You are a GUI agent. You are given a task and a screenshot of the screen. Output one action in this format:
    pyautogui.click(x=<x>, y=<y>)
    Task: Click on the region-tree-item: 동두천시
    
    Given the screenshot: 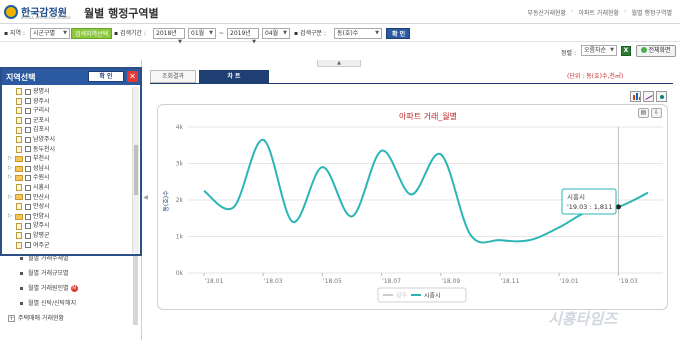 What is the action you would take?
    pyautogui.click(x=69, y=150)
    